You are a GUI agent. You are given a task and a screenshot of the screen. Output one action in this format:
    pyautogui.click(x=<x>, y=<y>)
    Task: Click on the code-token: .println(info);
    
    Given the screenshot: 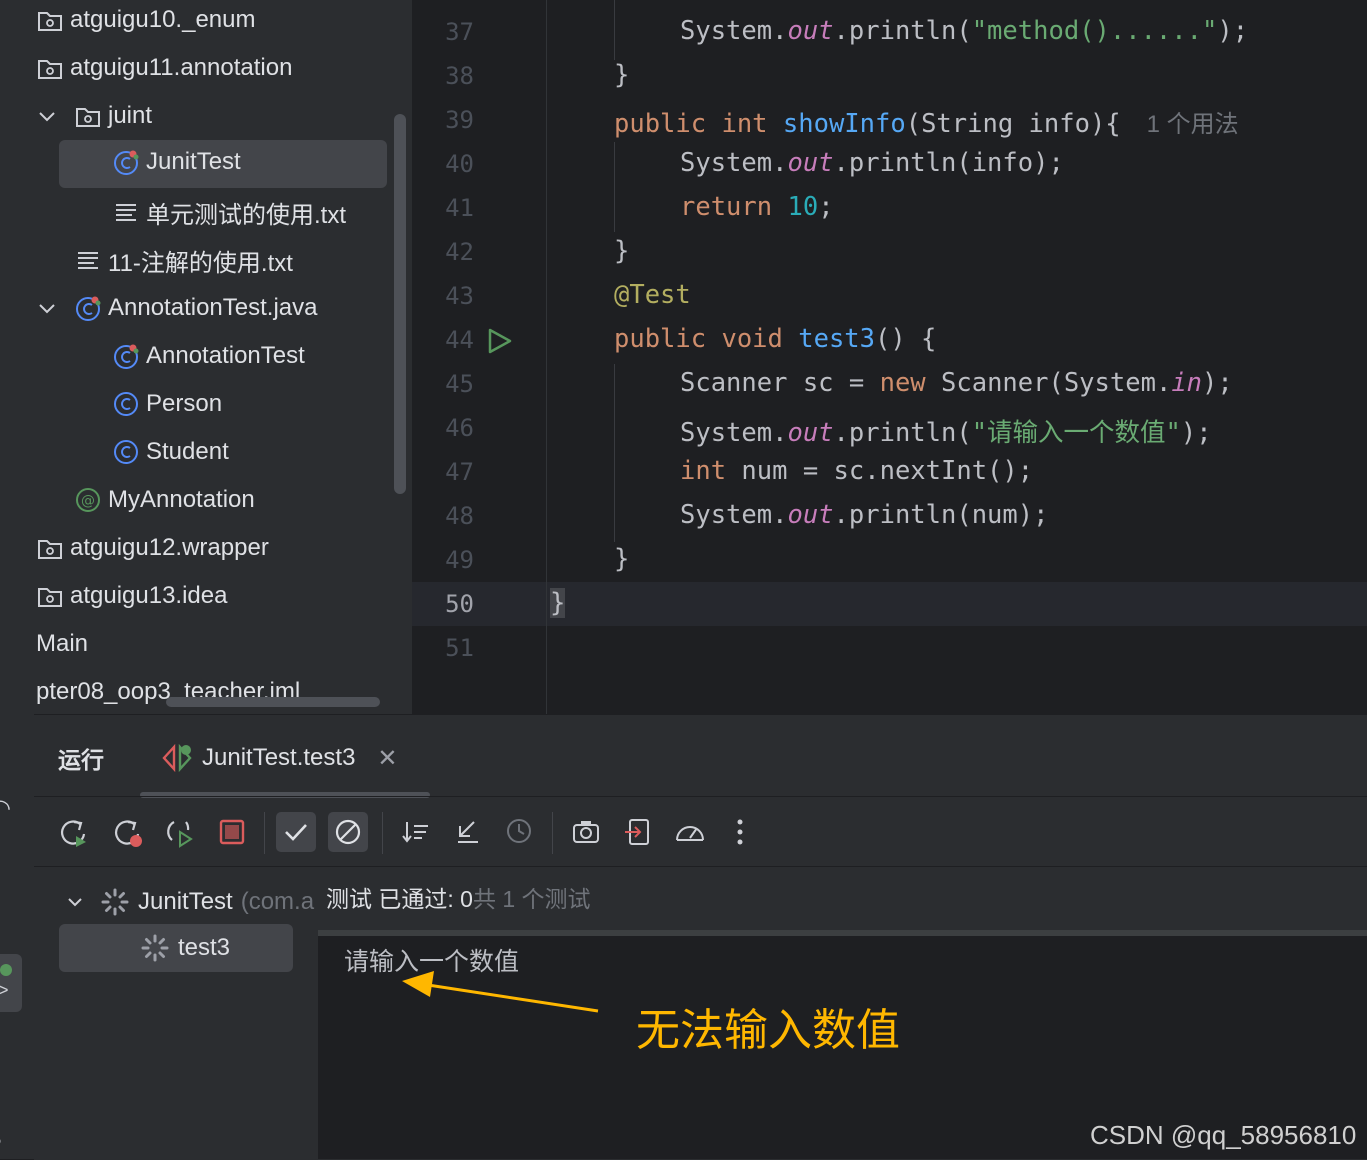 What is the action you would take?
    pyautogui.click(x=948, y=163)
    